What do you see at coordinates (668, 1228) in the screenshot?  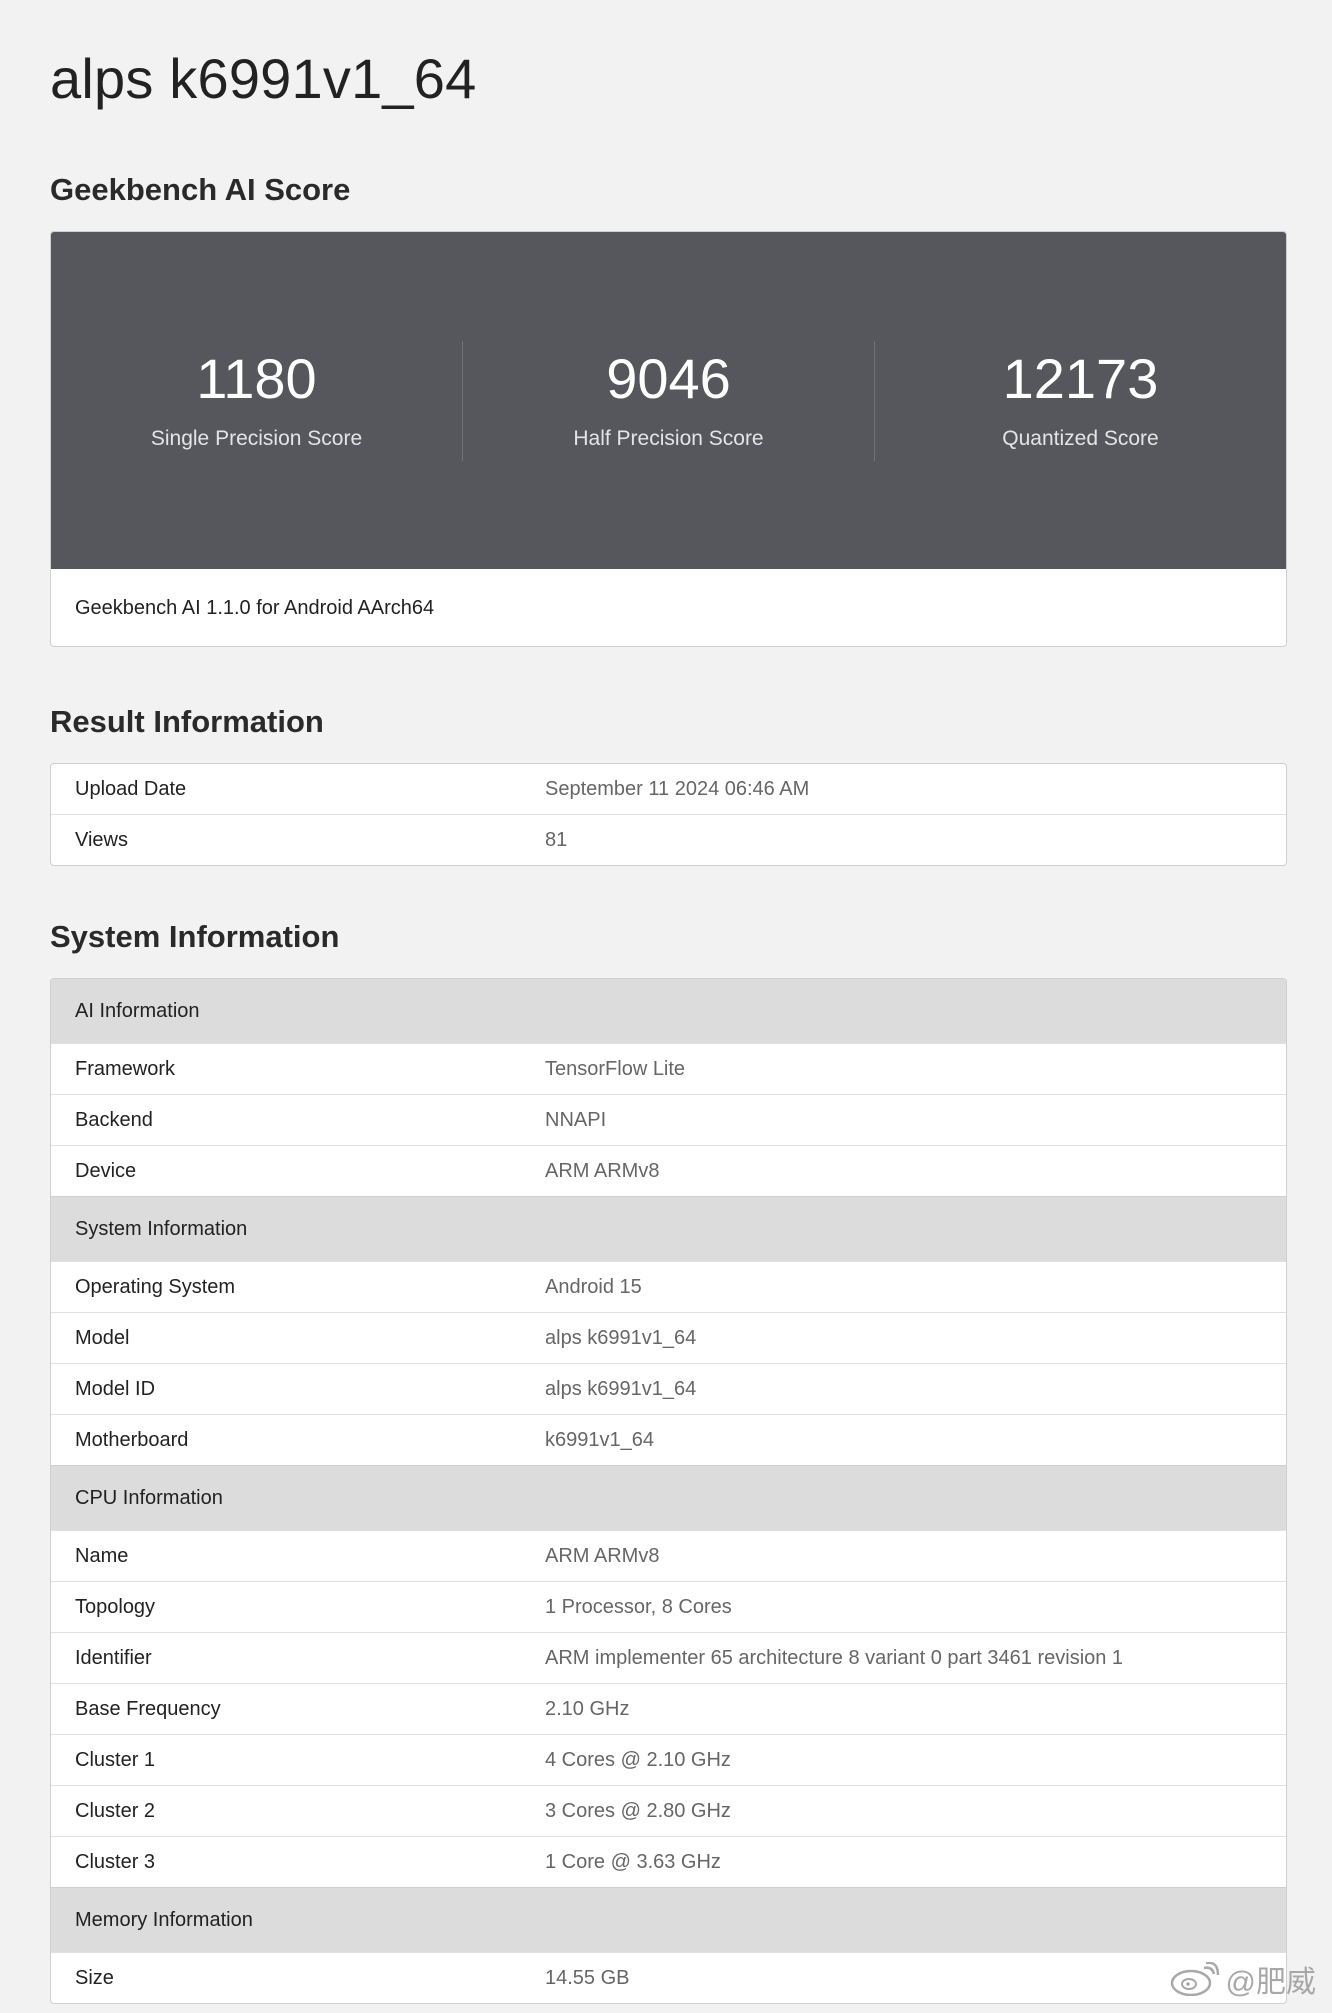 I see `group-header-system: System Information` at bounding box center [668, 1228].